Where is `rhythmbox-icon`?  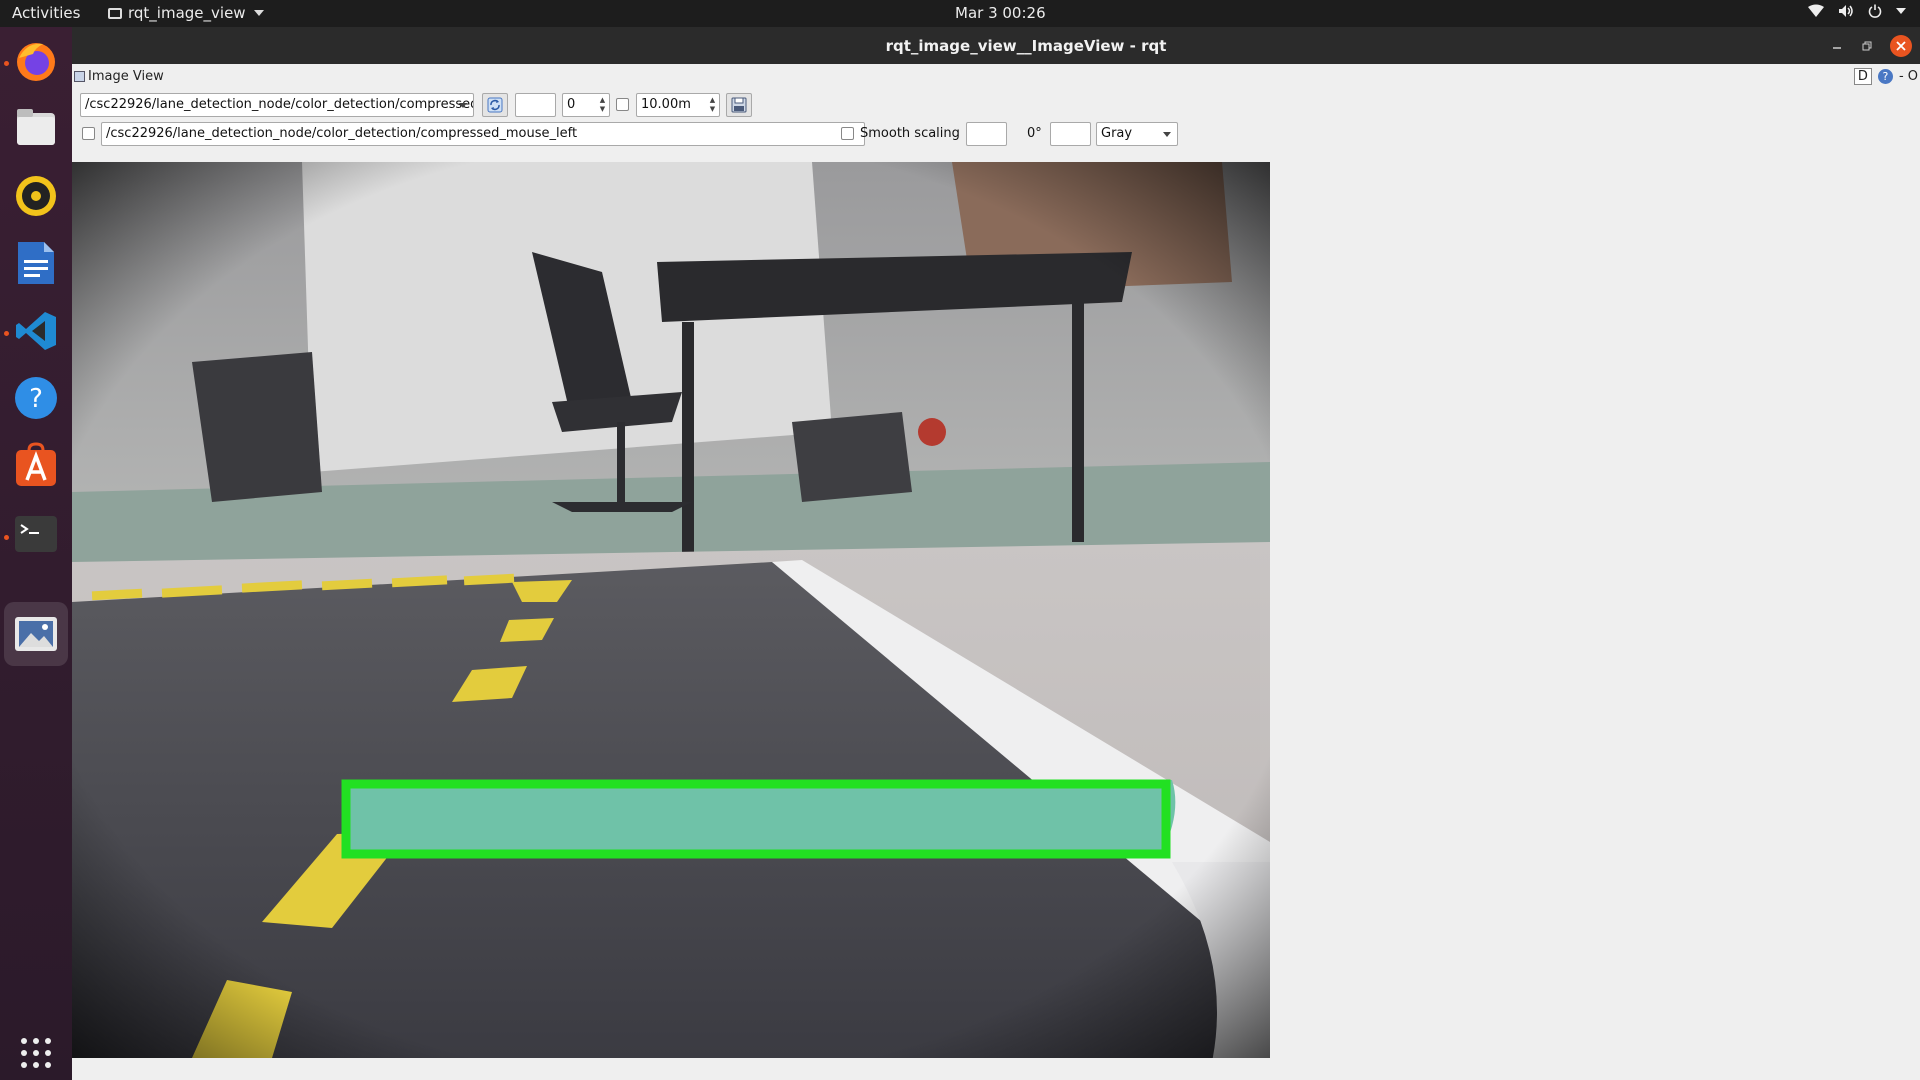
rhythmbox-icon is located at coordinates (36, 196).